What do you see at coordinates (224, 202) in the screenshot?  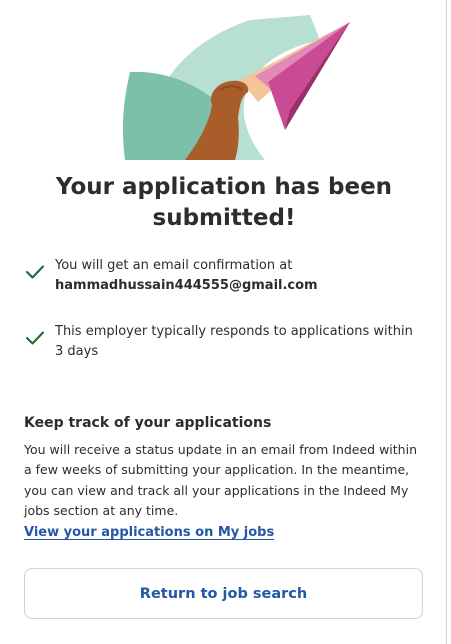 I see `page-title: Your application has been submitted!` at bounding box center [224, 202].